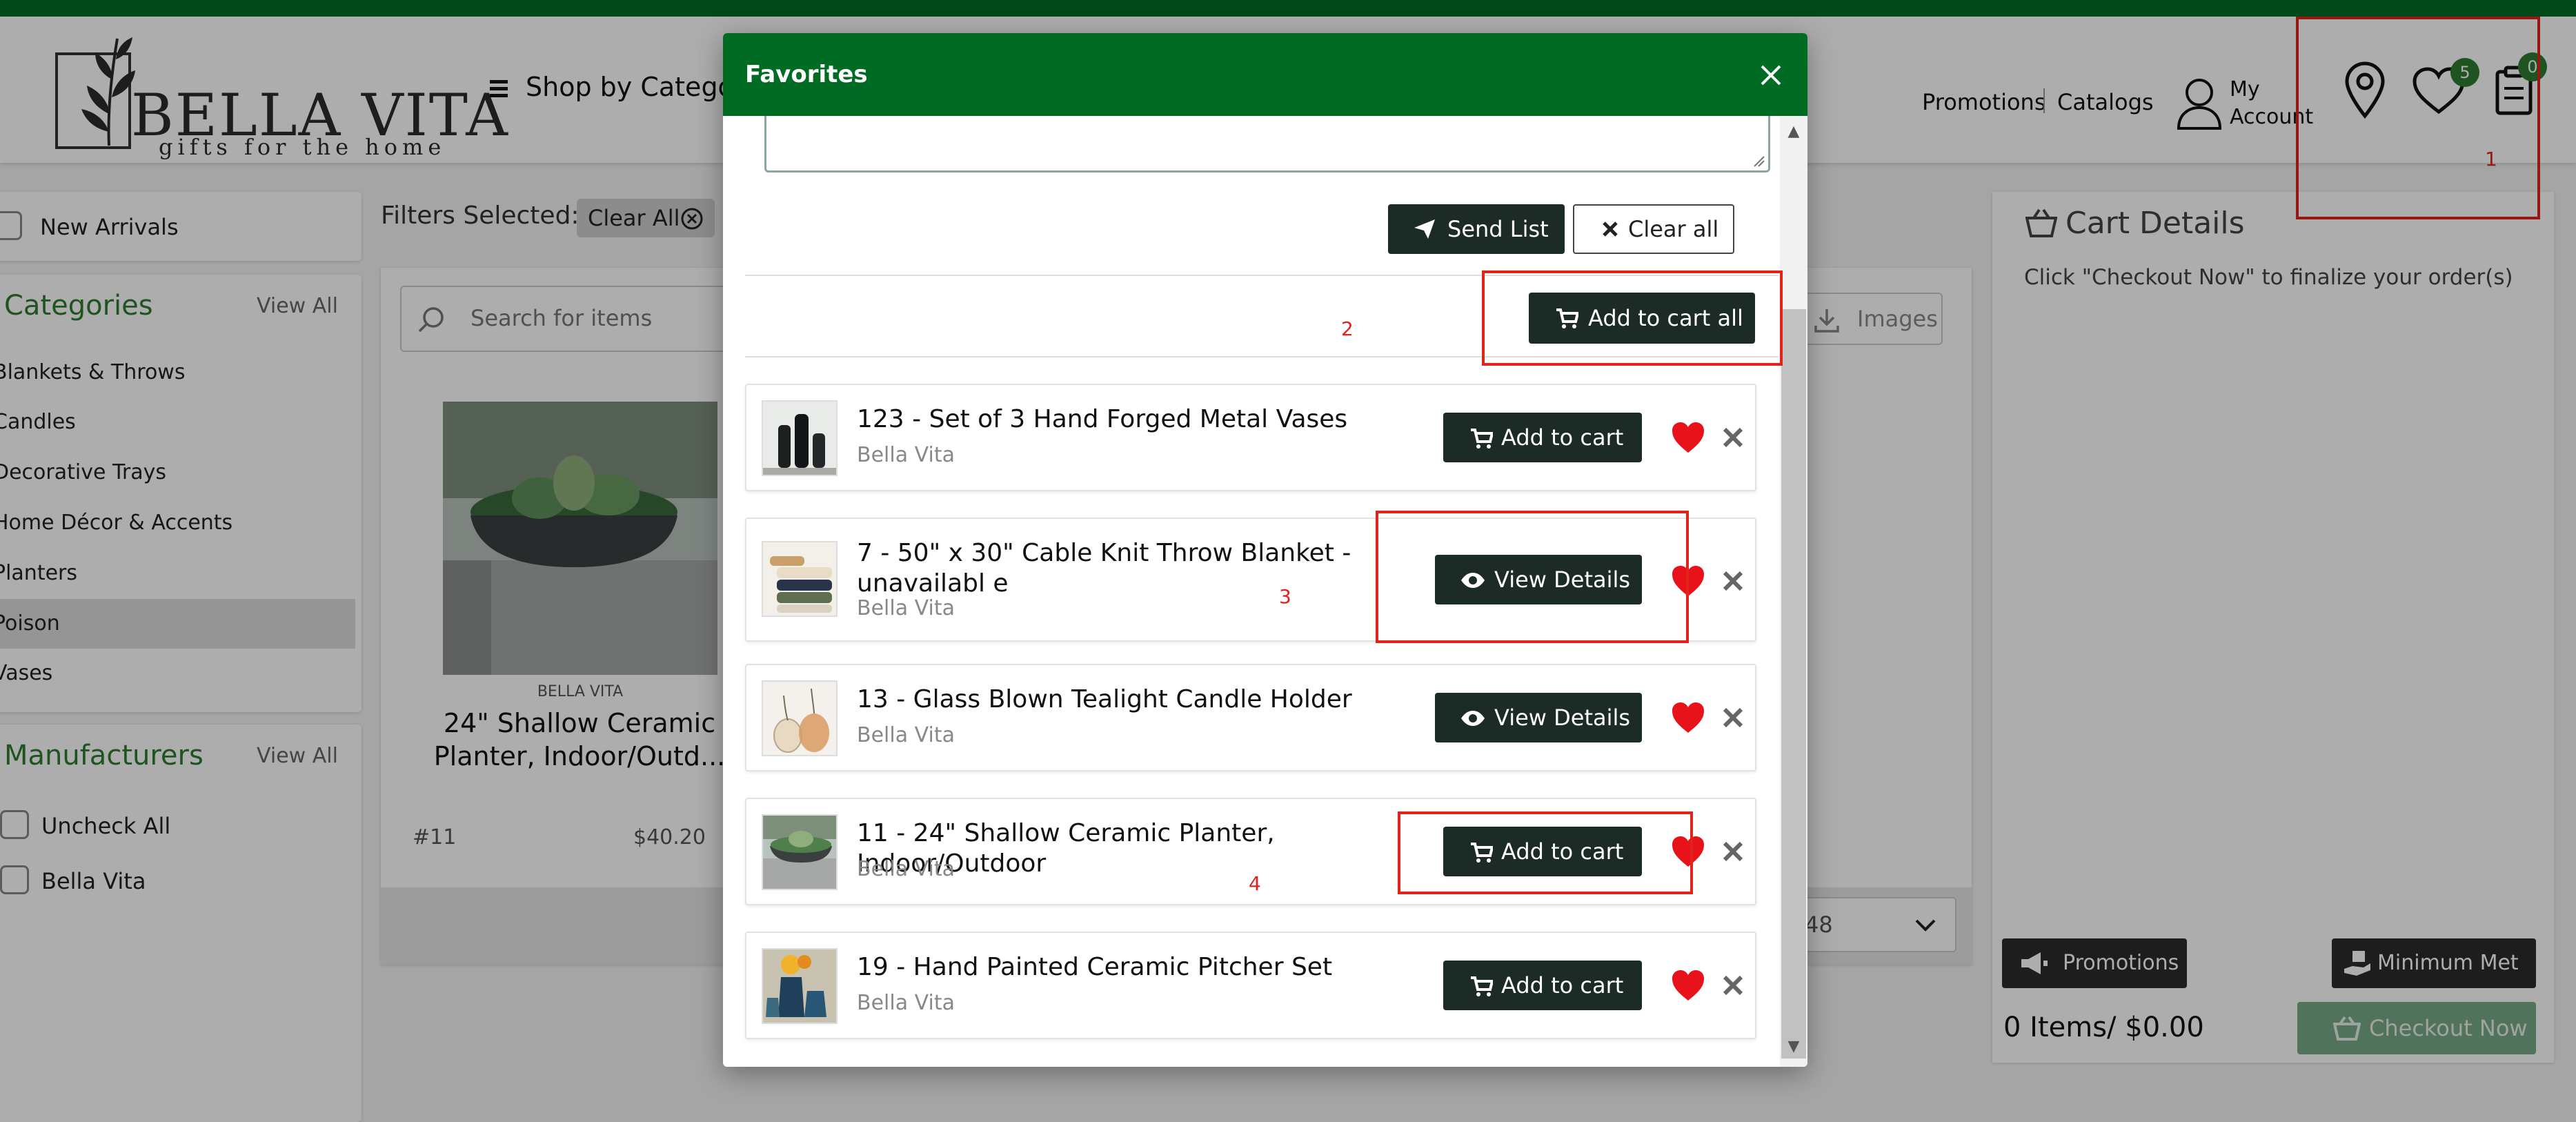 Image resolution: width=2576 pixels, height=1122 pixels. I want to click on send-list-button: Send List, so click(1476, 229).